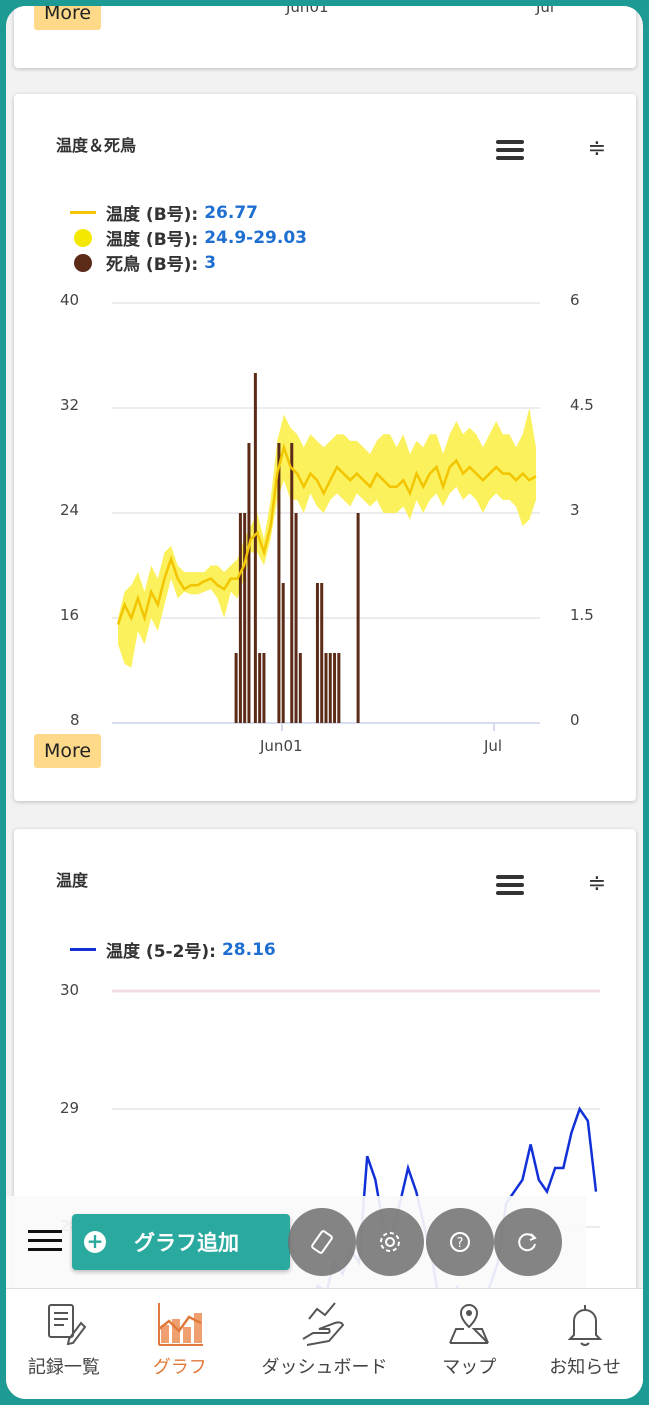 Image resolution: width=649 pixels, height=1405 pixels. I want to click on nav-item-records: 記録一覧, so click(64, 1344).